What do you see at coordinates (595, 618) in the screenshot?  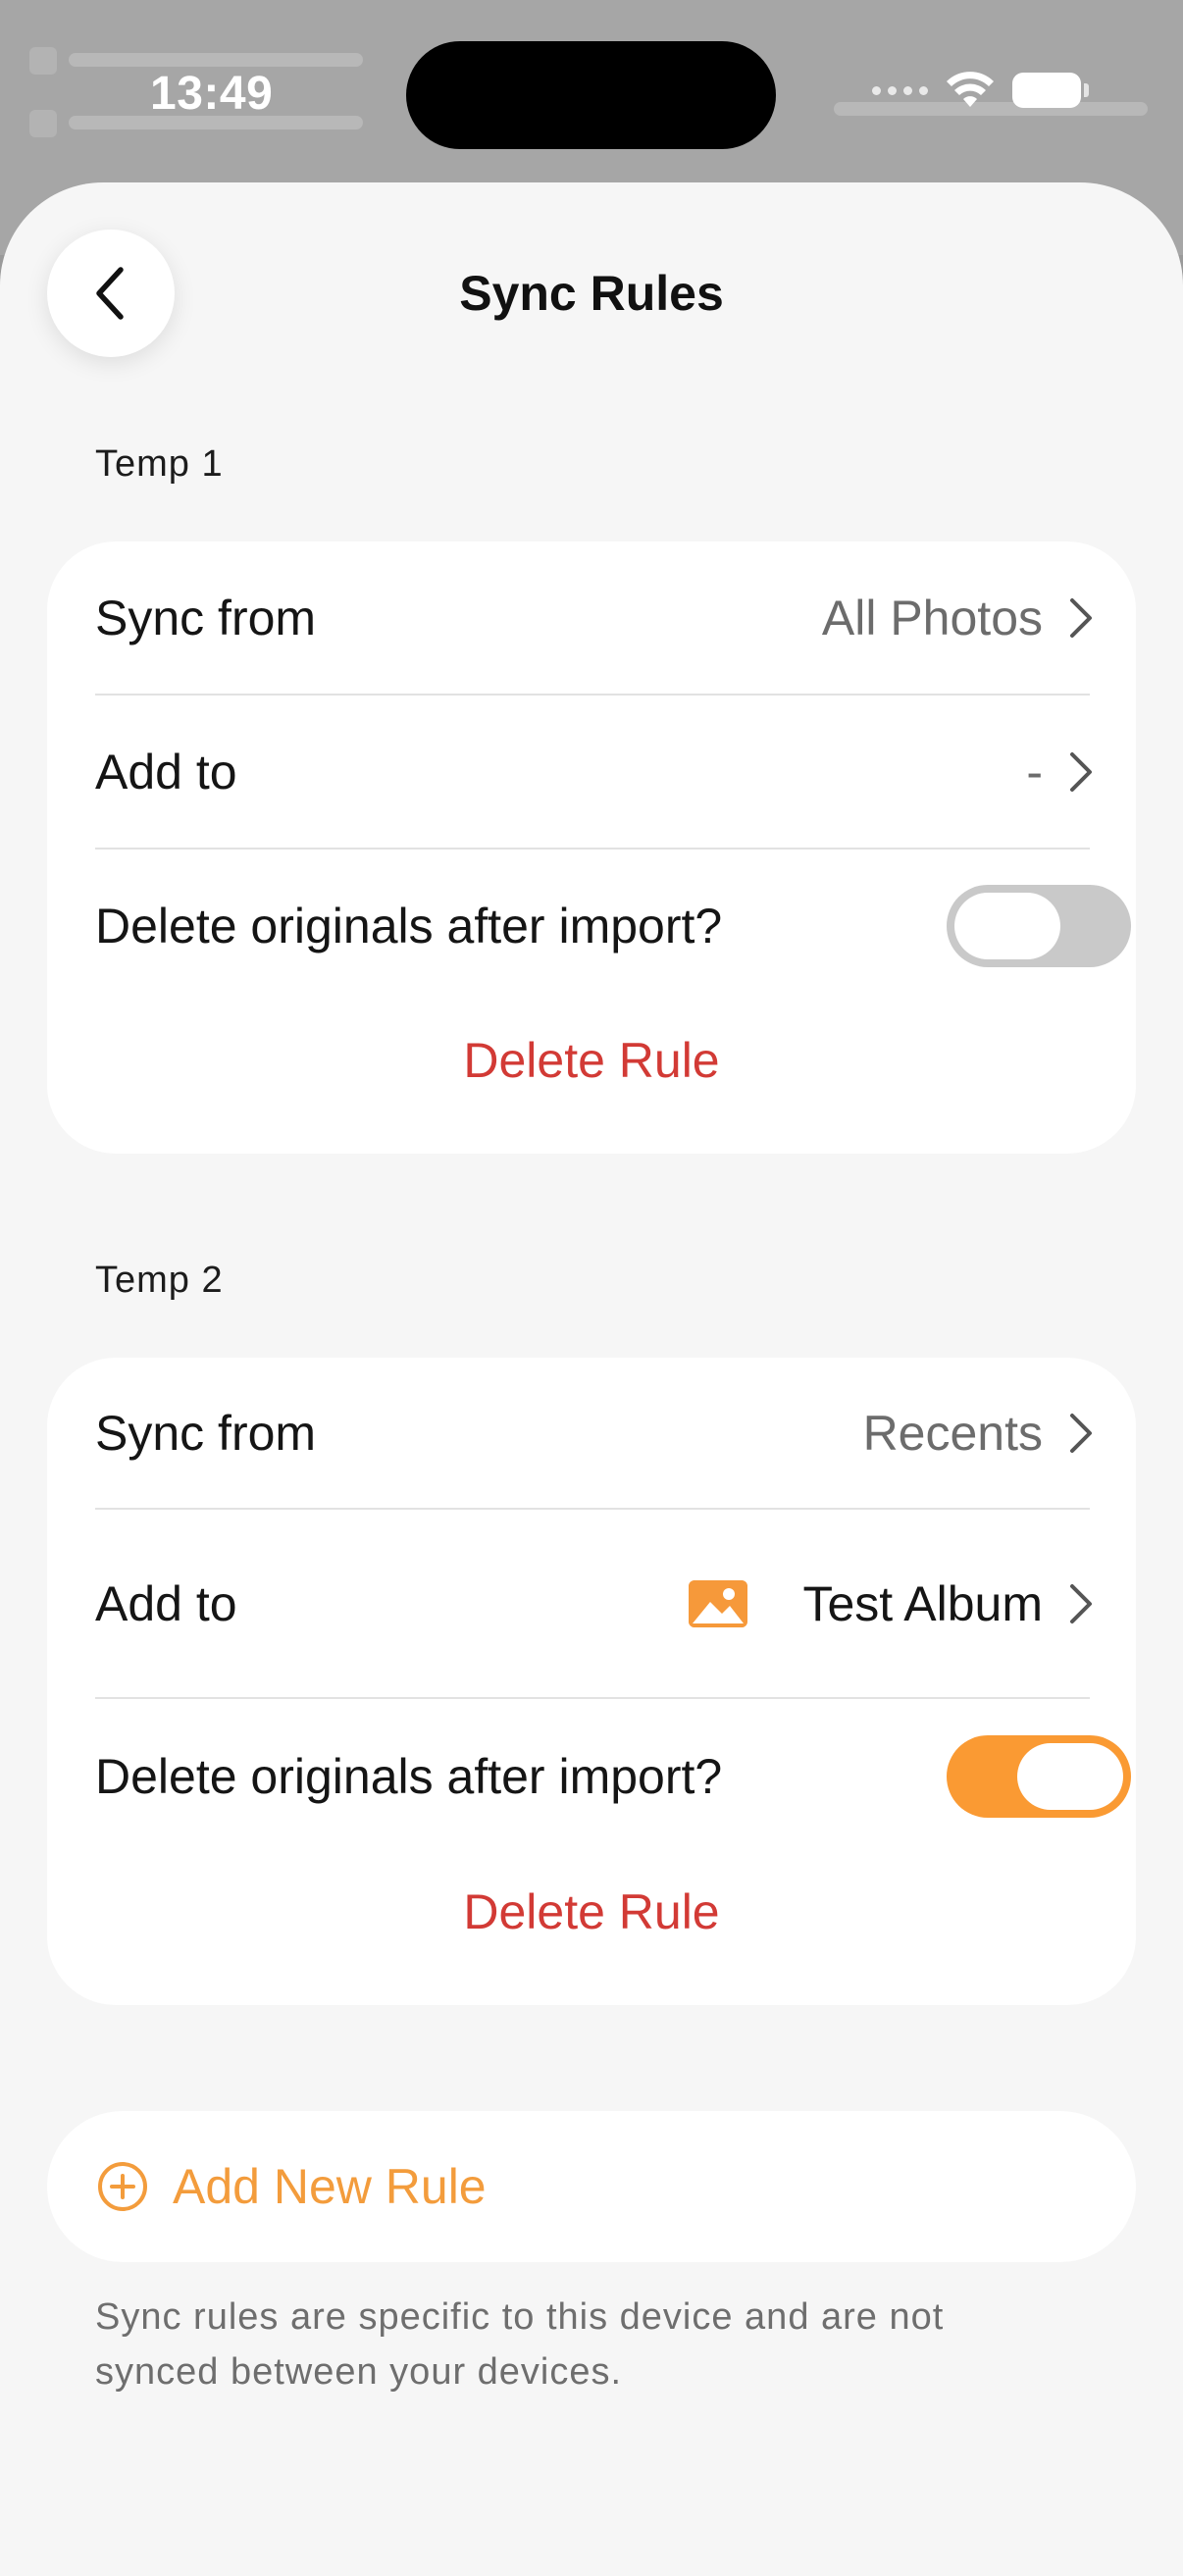 I see `sync-from-row: Sync from All Photos` at bounding box center [595, 618].